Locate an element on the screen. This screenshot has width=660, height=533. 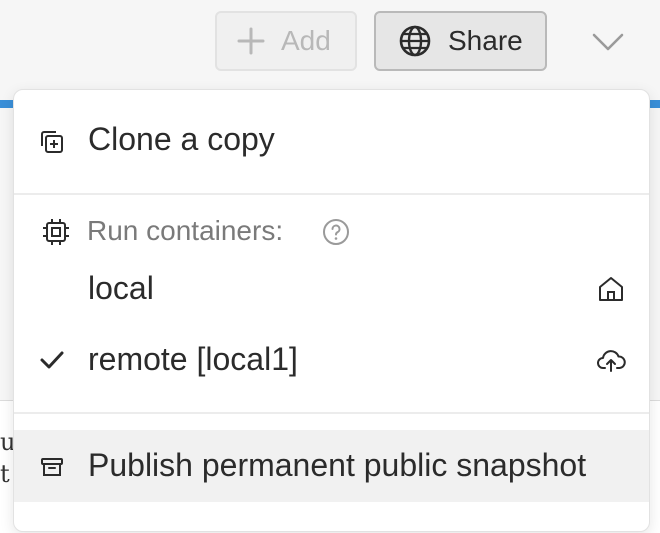
add-button-label: Add is located at coordinates (306, 40).